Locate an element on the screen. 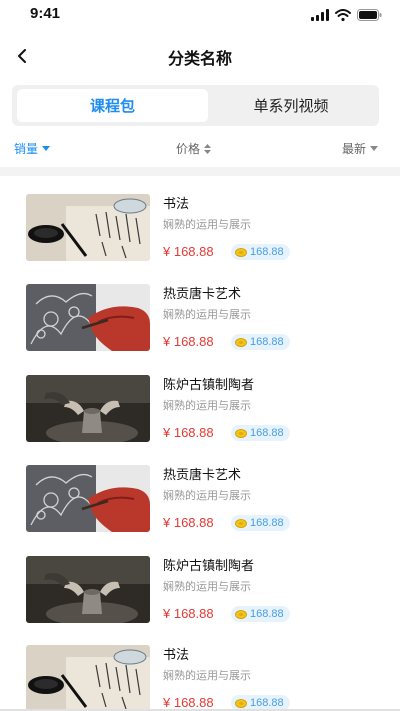 The width and height of the screenshot is (400, 711). tab-single-series-video: 单系列视频 is located at coordinates (291, 105).